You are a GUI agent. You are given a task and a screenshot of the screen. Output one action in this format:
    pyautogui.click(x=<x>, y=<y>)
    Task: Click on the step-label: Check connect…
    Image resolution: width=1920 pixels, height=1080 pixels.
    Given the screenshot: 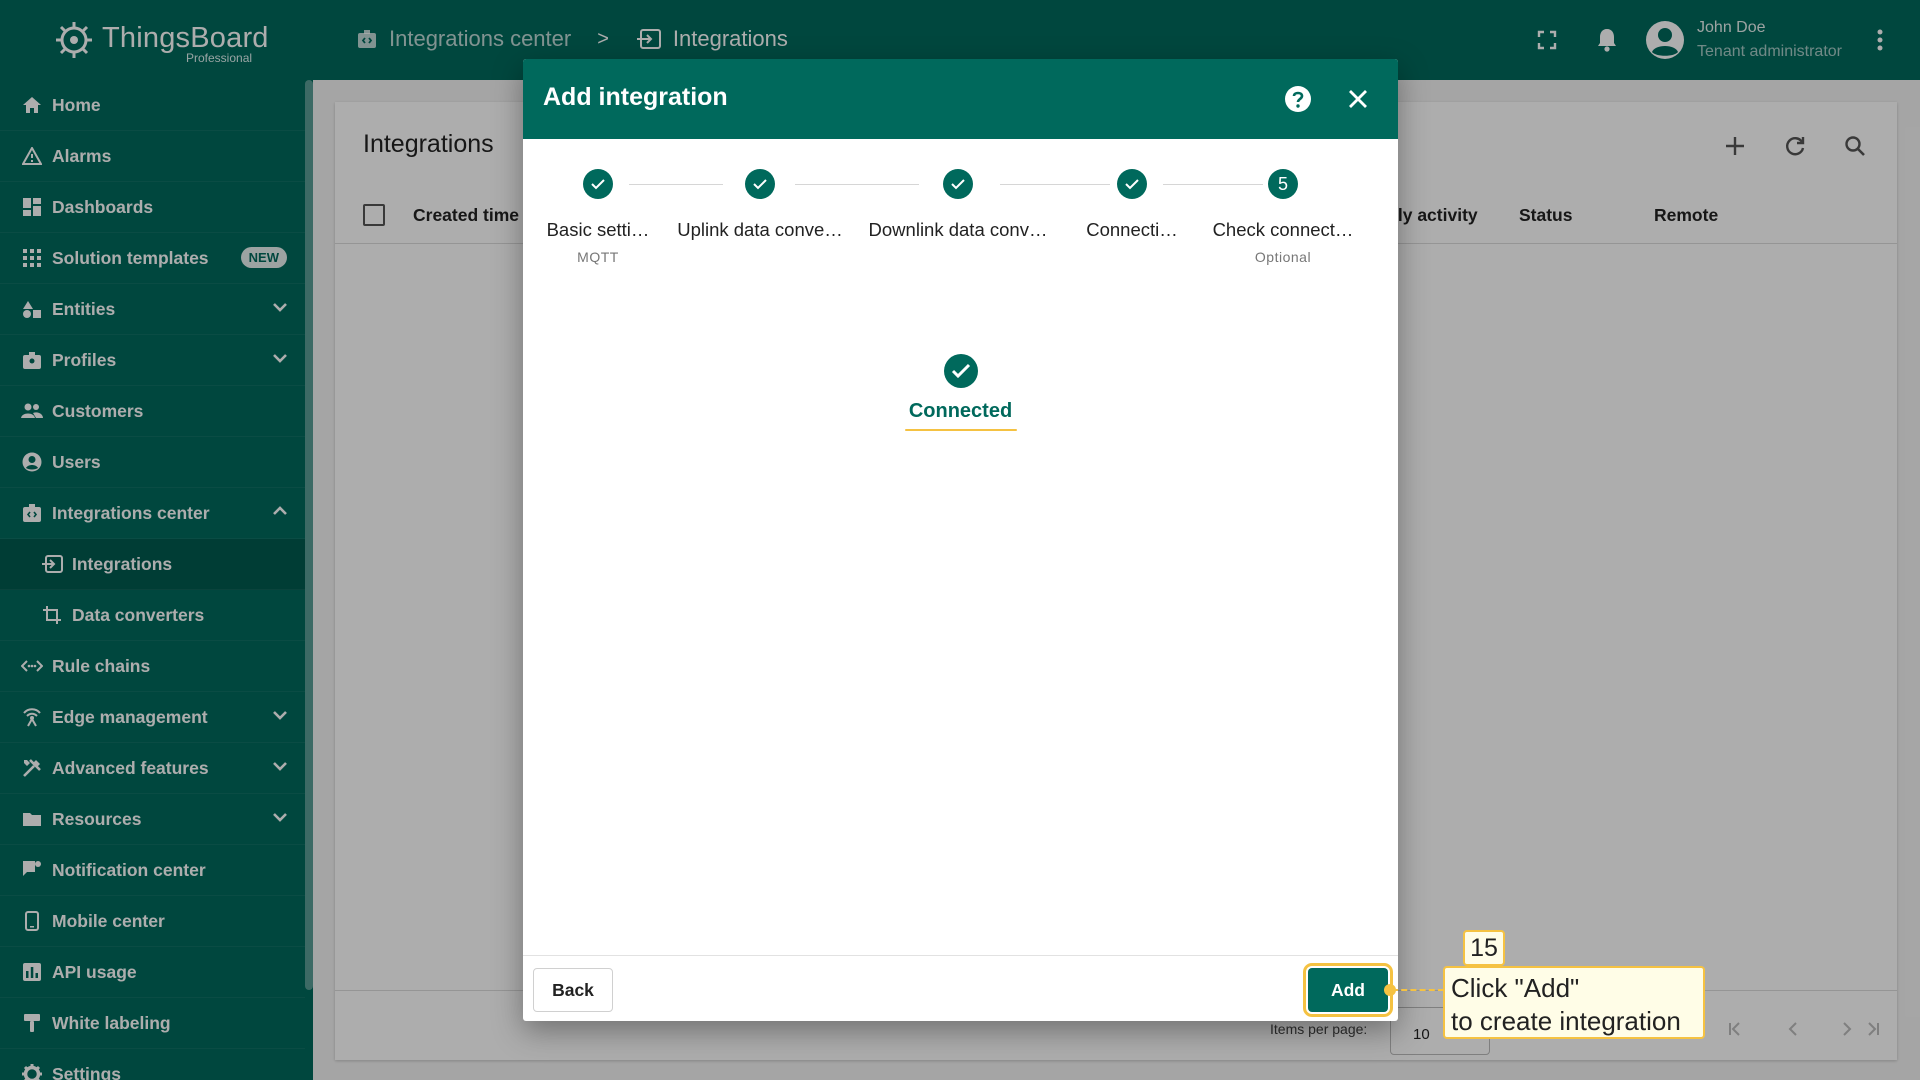 What is the action you would take?
    pyautogui.click(x=1283, y=229)
    